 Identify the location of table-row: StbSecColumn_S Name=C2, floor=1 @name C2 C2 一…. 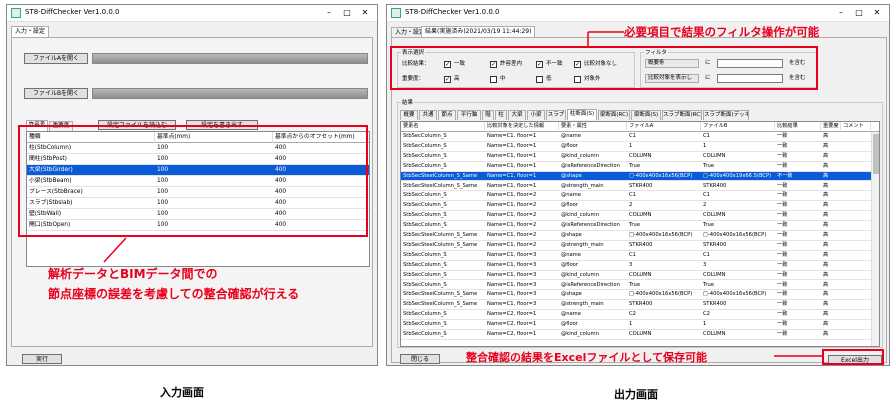
(640, 315).